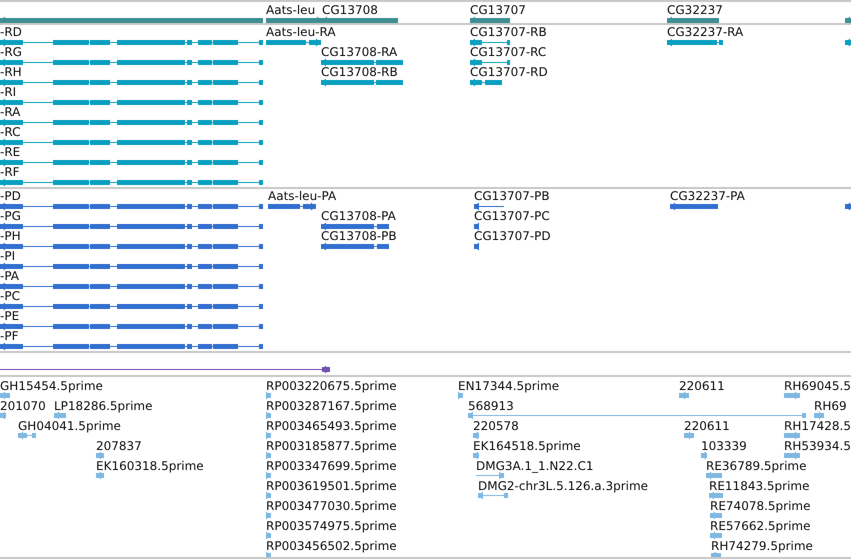 This screenshot has height=560, width=851. What do you see at coordinates (331, 446) in the screenshot?
I see `feature-label: RP003185877.5prime` at bounding box center [331, 446].